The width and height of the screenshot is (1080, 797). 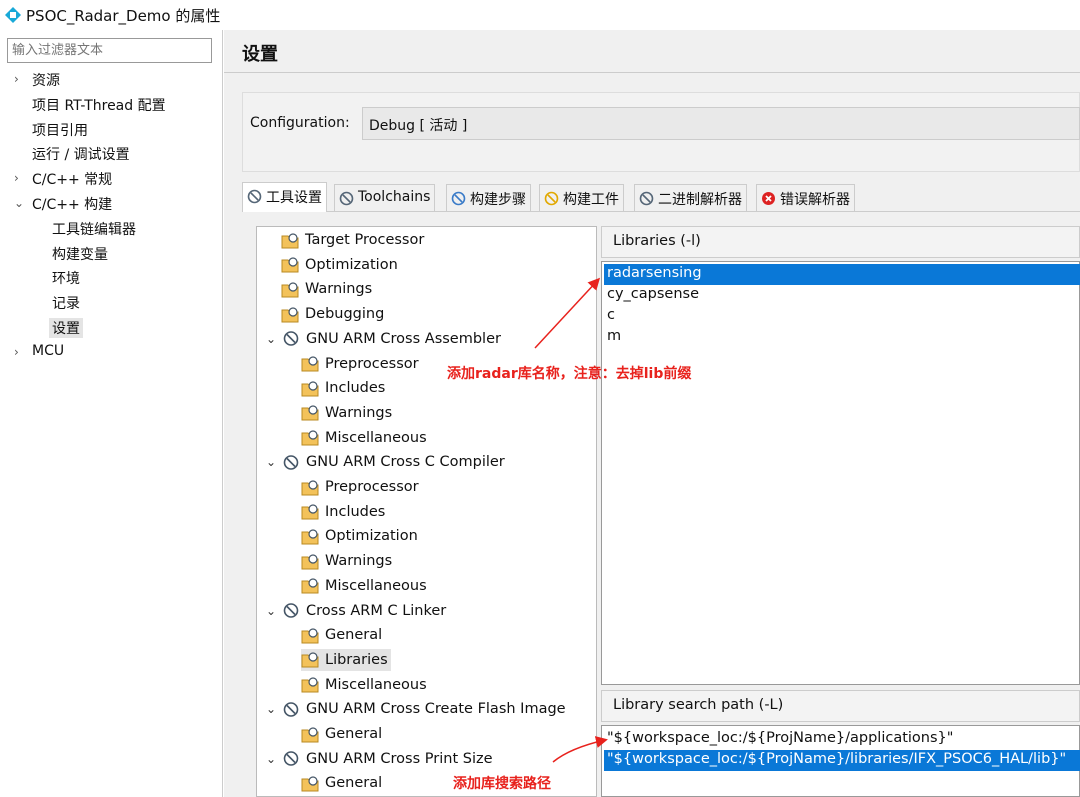 I want to click on tree-item: GNU ARM Cross Print Size, so click(x=387, y=759).